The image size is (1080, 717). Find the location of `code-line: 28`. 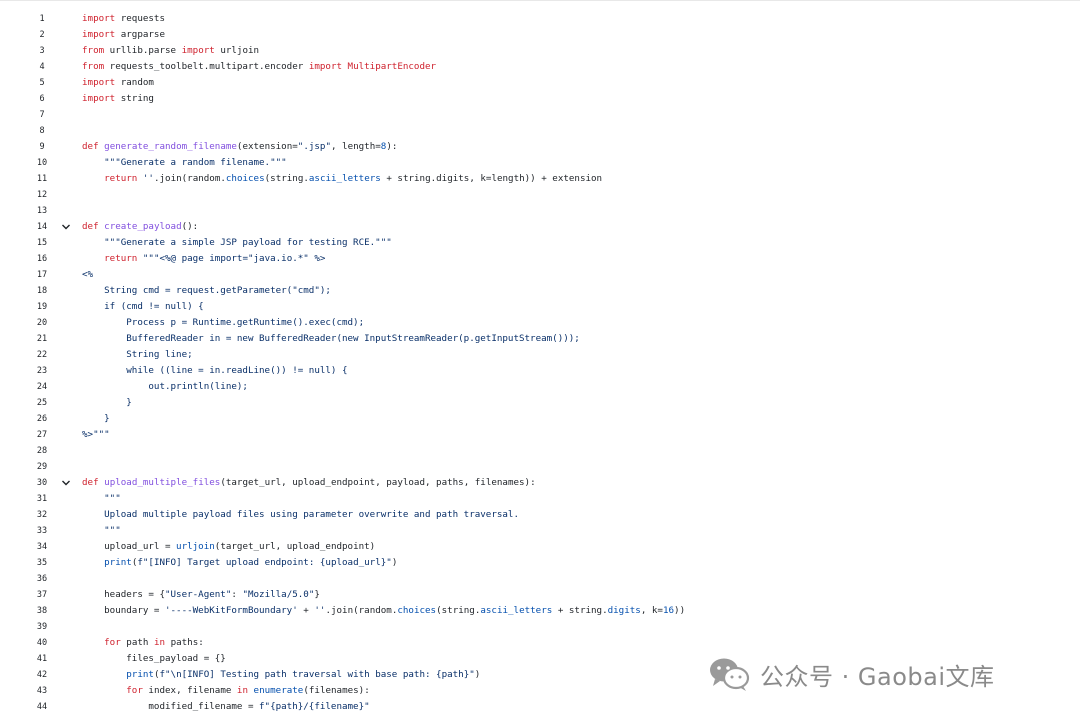

code-line: 28 is located at coordinates (540, 451).